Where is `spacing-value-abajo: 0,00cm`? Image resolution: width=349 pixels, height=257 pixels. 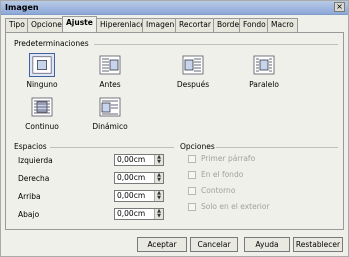 spacing-value-abajo: 0,00cm is located at coordinates (131, 213).